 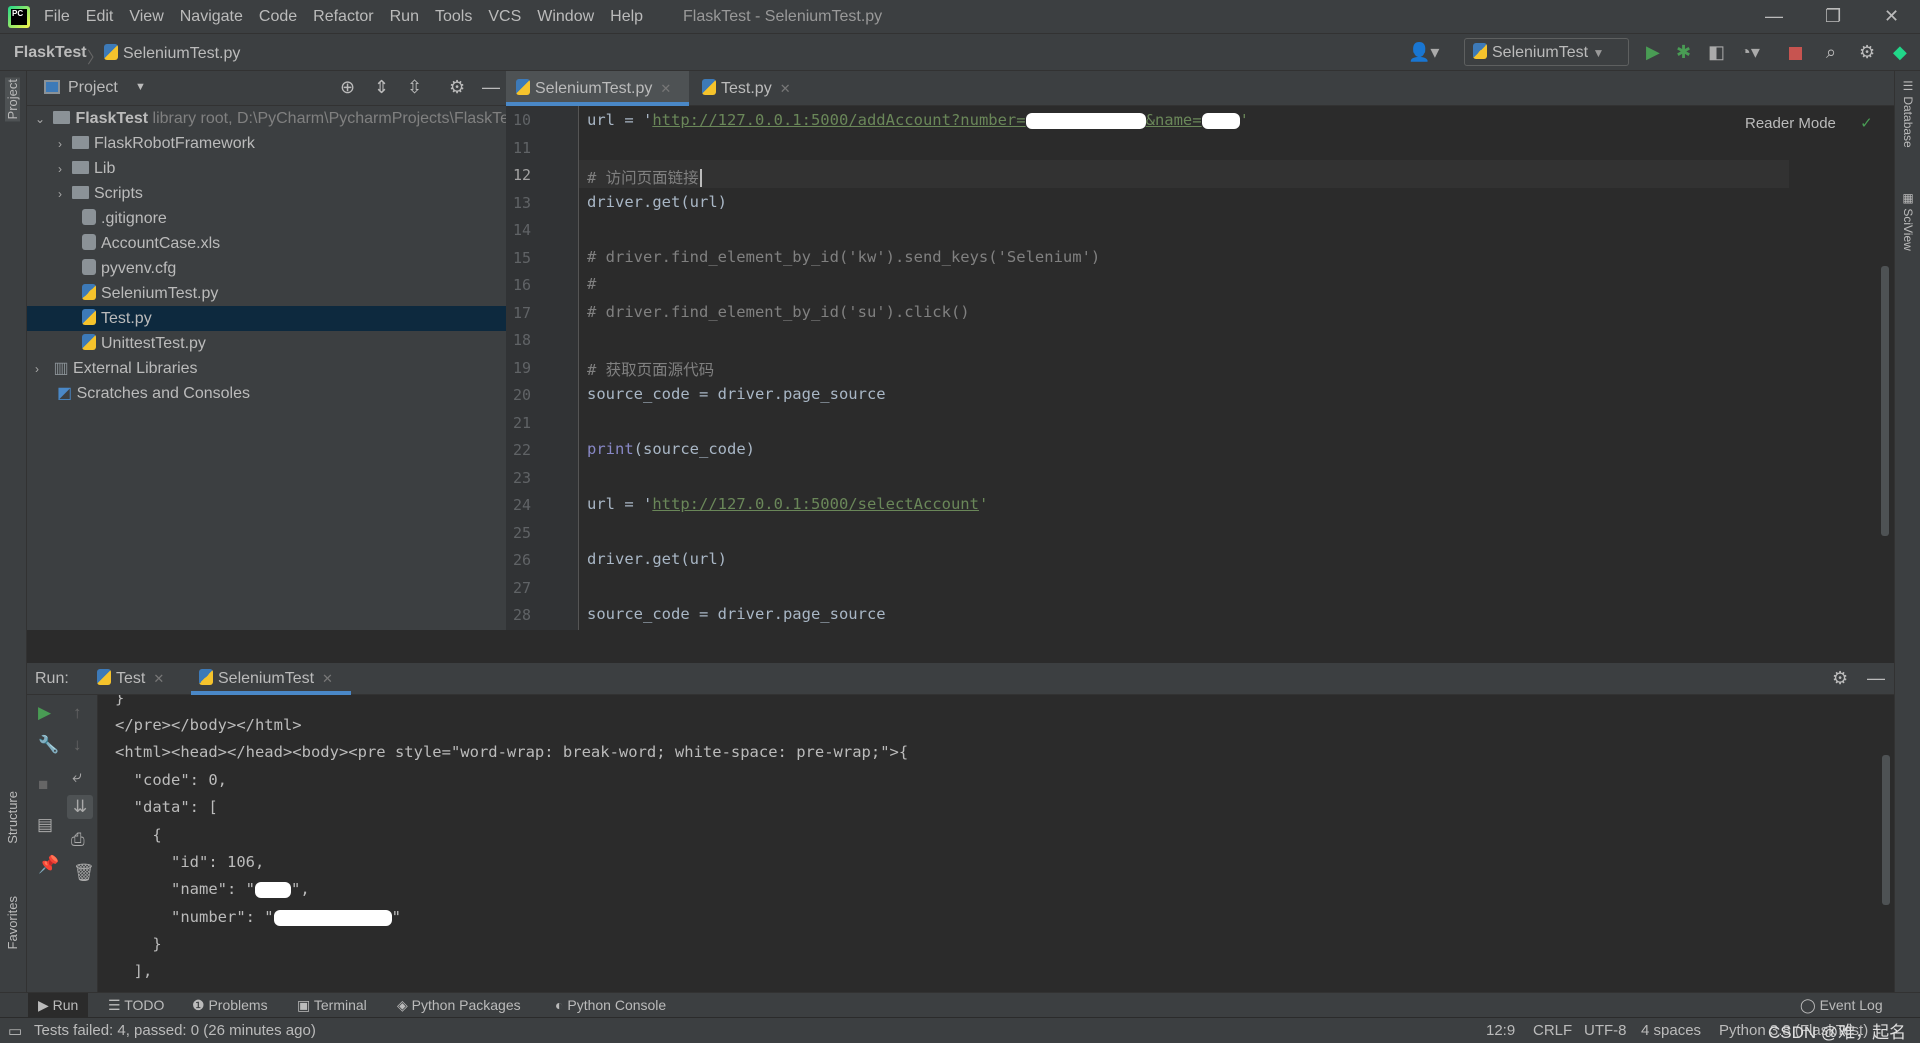 I want to click on locate-file-icon: ⊕, so click(x=347, y=87).